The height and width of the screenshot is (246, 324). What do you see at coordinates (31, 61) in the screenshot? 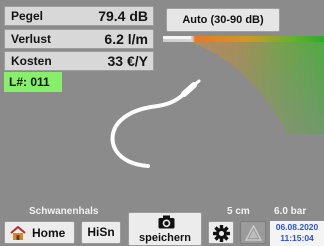
I see `cost-label: Kosten` at bounding box center [31, 61].